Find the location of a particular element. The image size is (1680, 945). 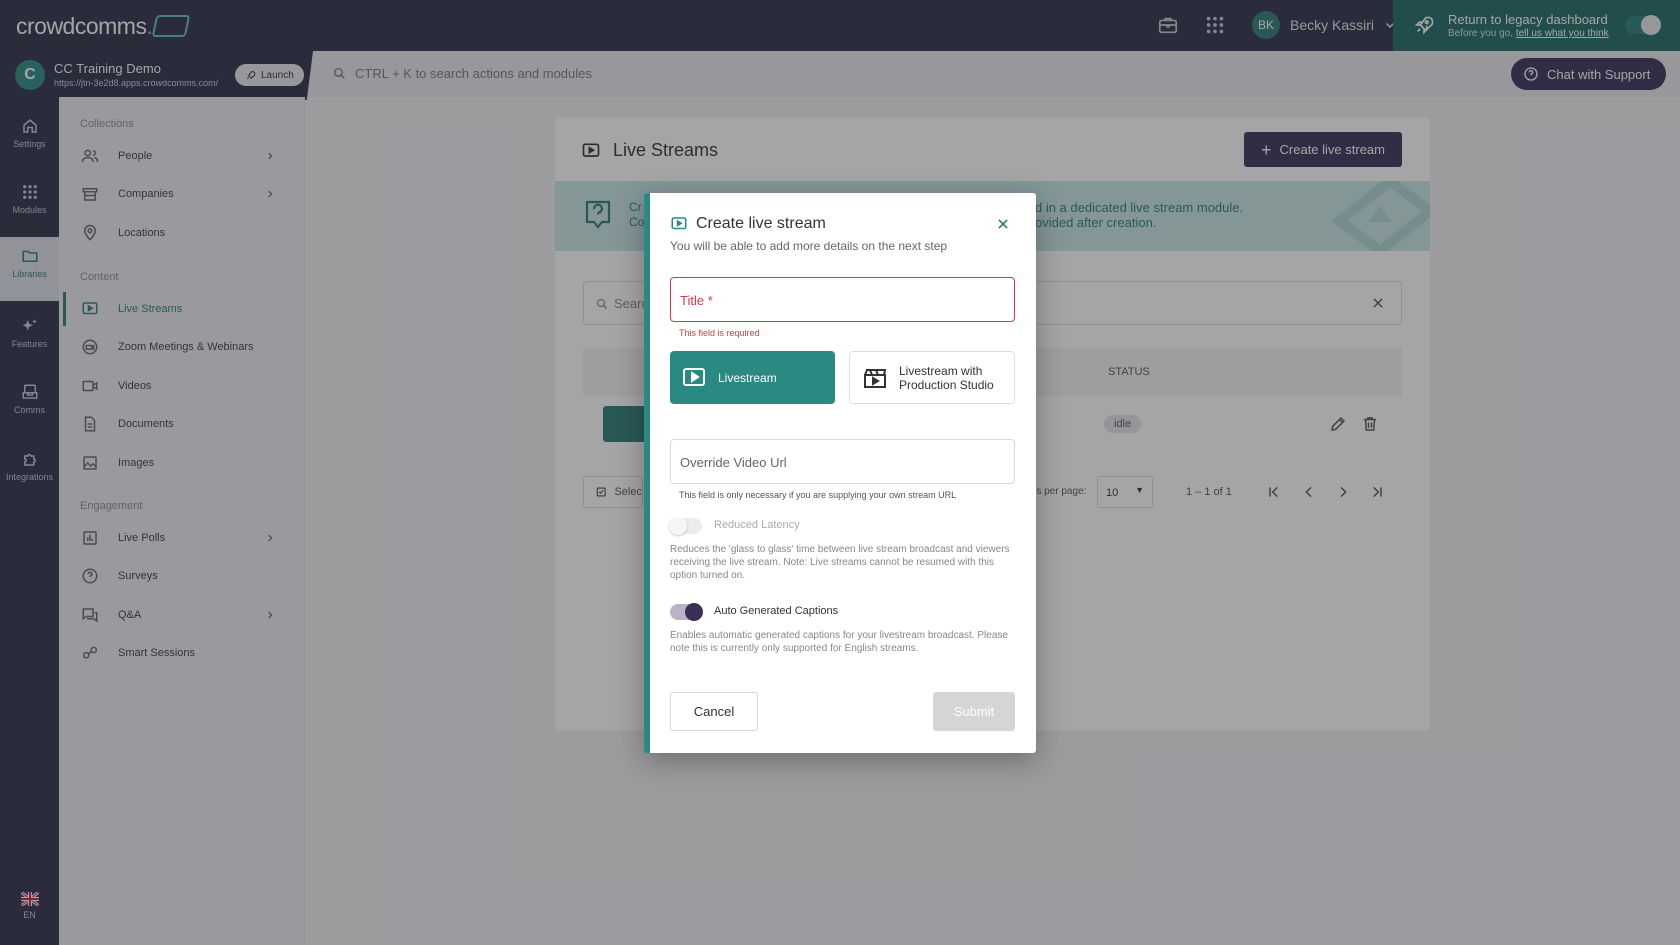

dialog-title: Create live stream is located at coordinates (748, 224).